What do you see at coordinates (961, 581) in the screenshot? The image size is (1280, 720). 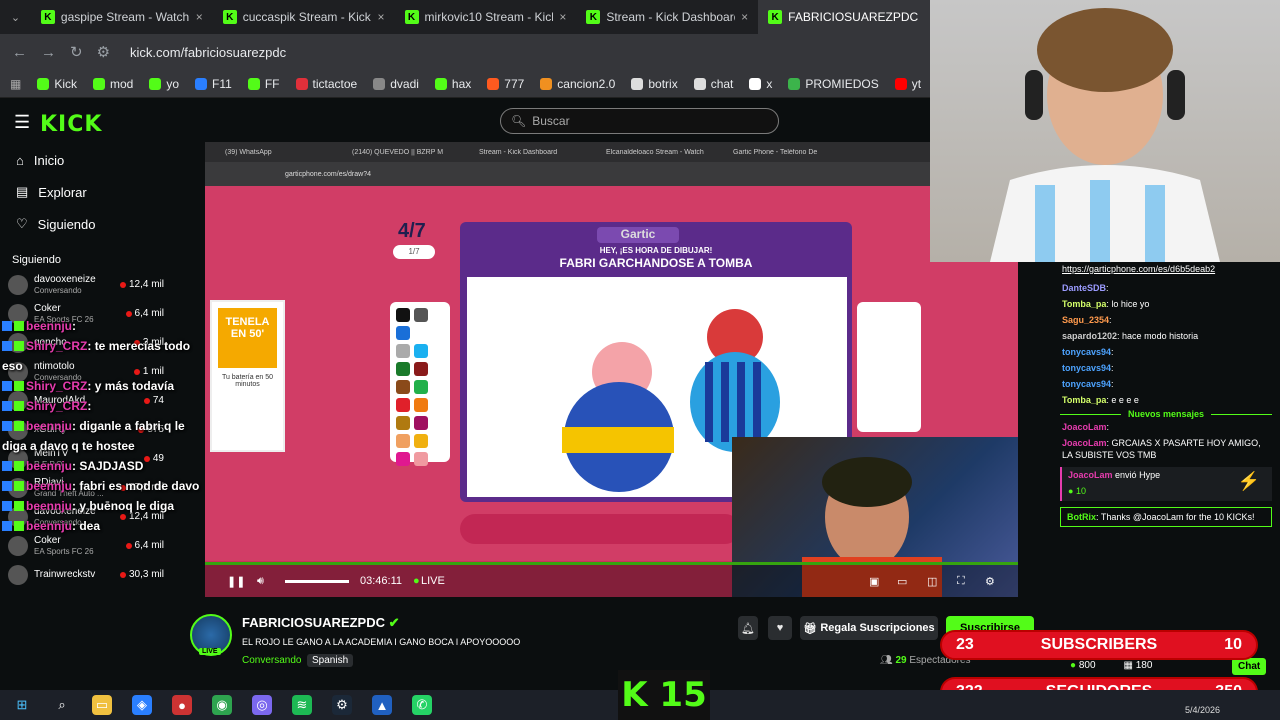 I see `fullscreen-icon: ⛶` at bounding box center [961, 581].